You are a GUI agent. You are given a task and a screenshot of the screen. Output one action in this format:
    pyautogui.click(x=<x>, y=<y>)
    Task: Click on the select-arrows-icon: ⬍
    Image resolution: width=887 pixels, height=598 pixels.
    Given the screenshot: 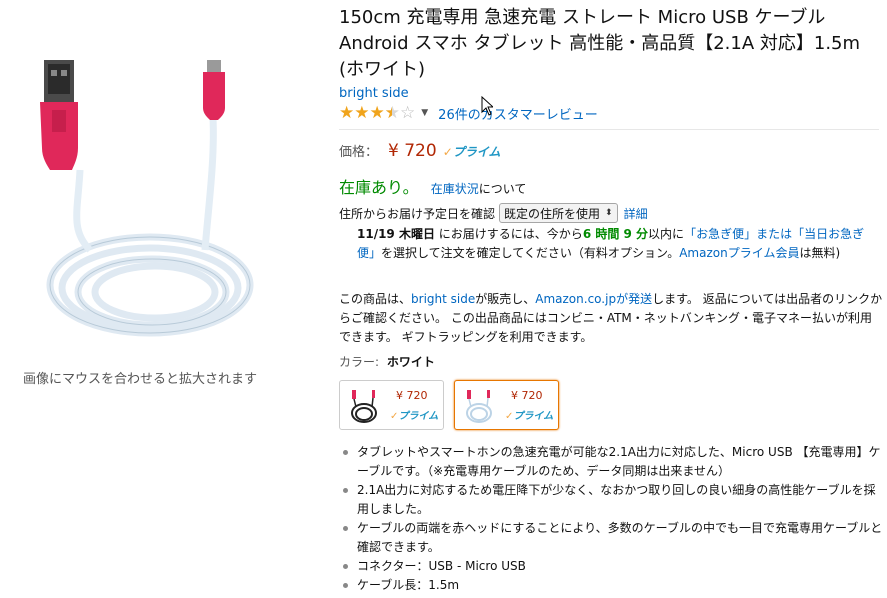 What is the action you would take?
    pyautogui.click(x=609, y=213)
    